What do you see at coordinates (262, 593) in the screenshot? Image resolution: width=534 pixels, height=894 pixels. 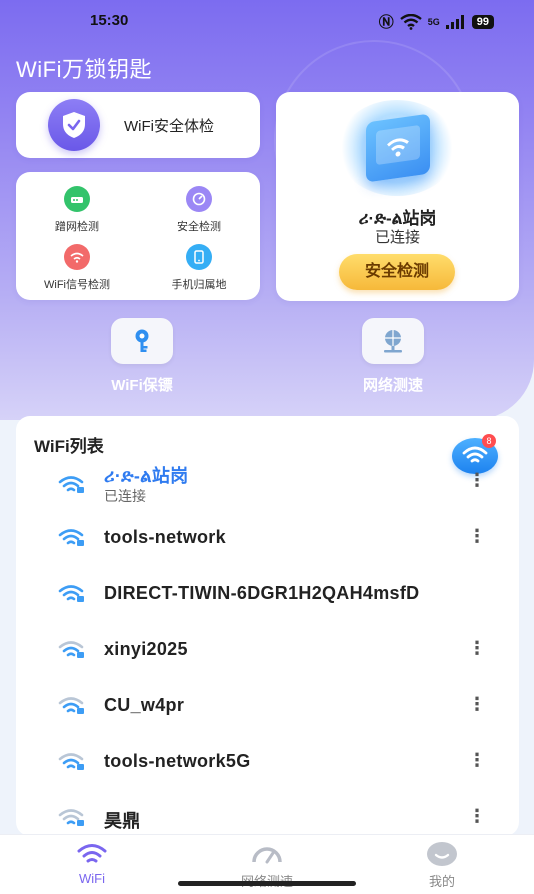 I see `wifi-name: DIRECT-TIWIN-6DGR1H2QAH4msfD` at bounding box center [262, 593].